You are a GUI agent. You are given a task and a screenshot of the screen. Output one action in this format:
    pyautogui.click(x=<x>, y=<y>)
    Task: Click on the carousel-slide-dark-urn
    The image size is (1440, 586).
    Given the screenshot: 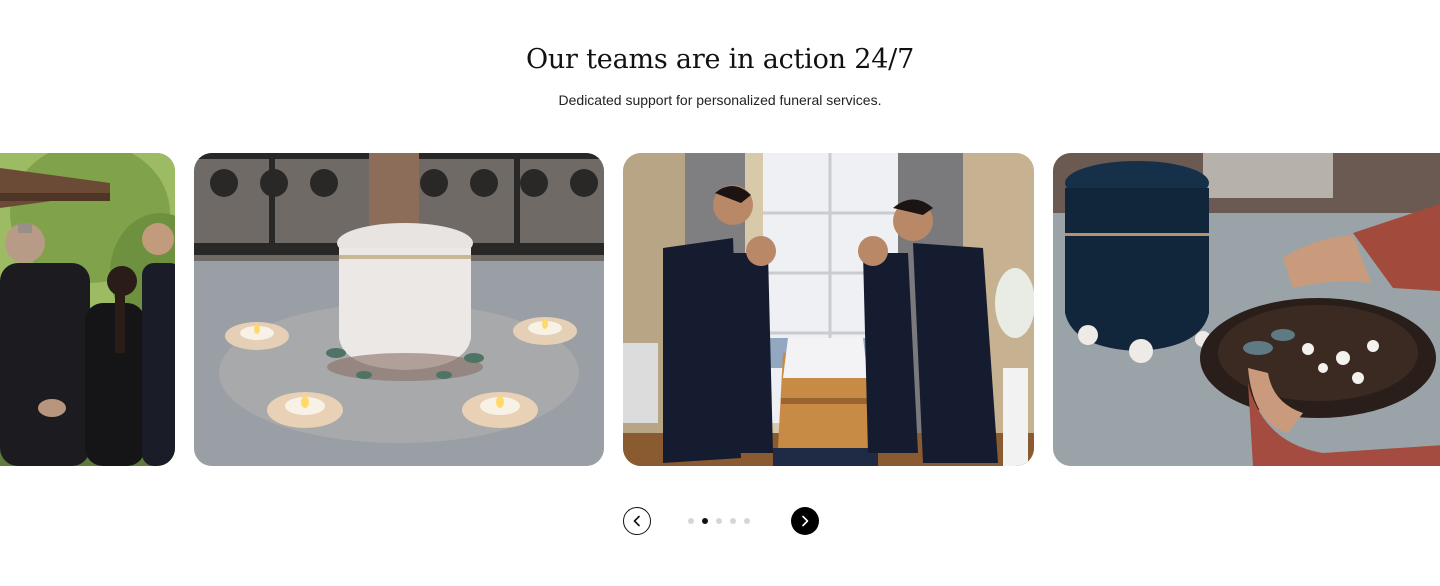 What is the action you would take?
    pyautogui.click(x=1246, y=309)
    